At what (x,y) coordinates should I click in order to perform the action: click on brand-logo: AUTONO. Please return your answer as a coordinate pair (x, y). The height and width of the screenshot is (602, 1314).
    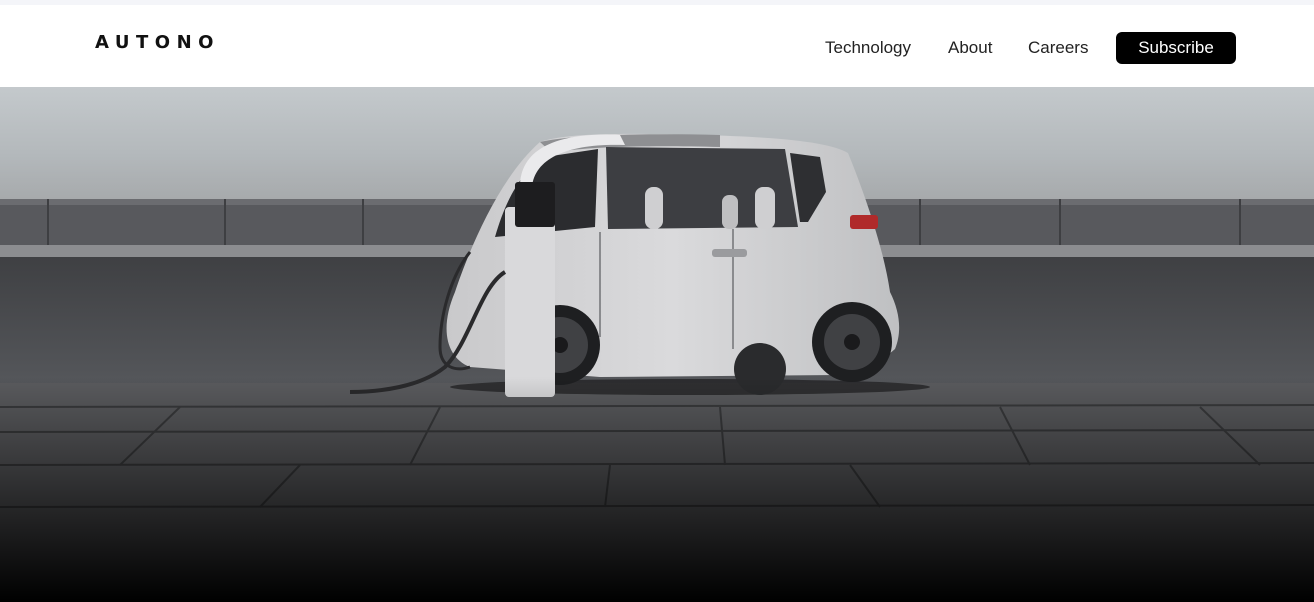
    Looking at the image, I should click on (157, 42).